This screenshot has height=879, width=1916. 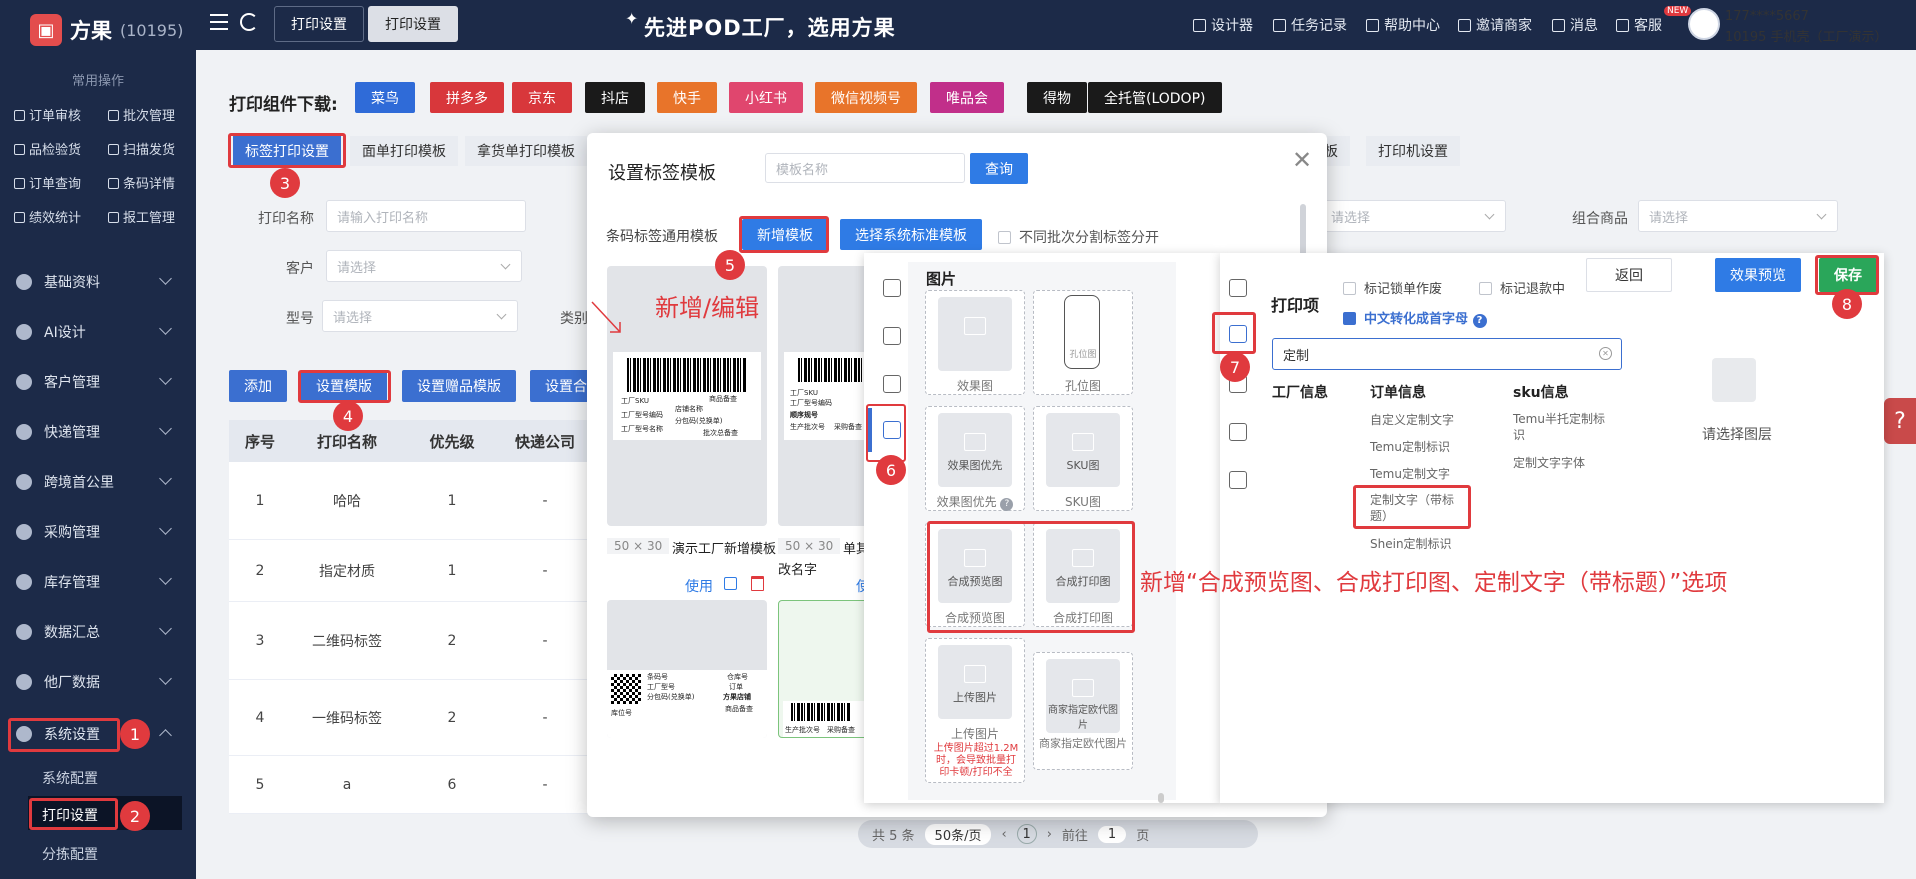 I want to click on back-button: 返回, so click(x=1629, y=275).